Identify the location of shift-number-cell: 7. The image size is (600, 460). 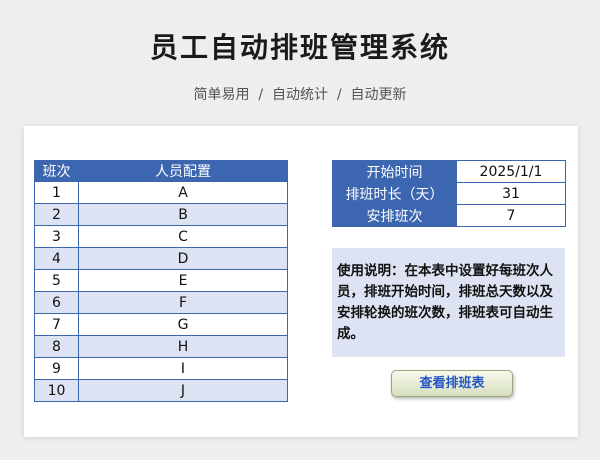
(56, 324).